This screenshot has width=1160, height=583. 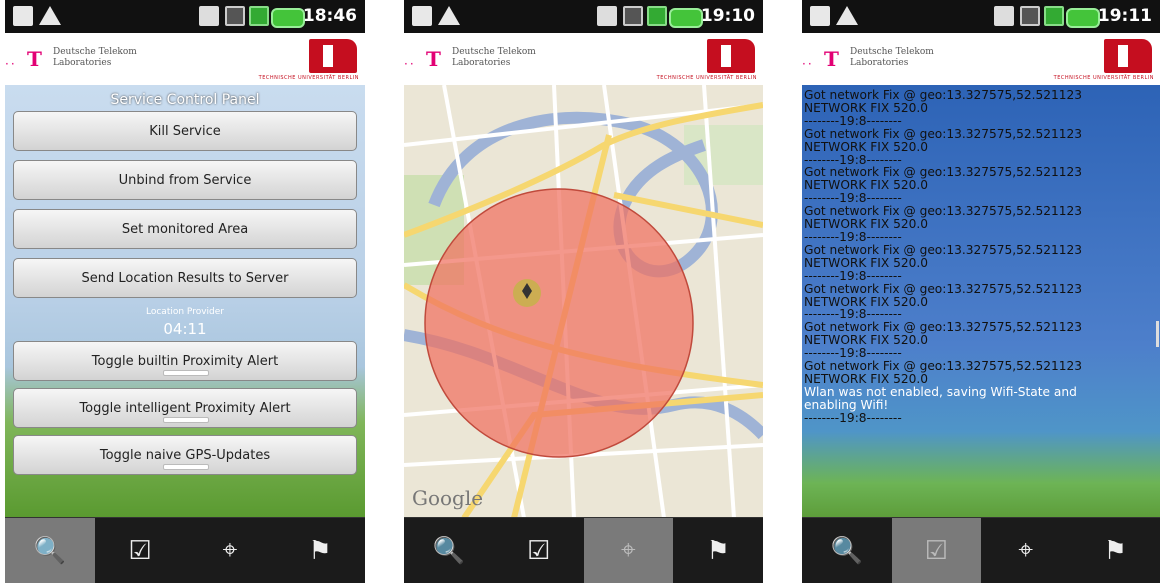 I want to click on toggle-builtin-proximity-label: Toggle builtin Proximity Alert, so click(x=185, y=361).